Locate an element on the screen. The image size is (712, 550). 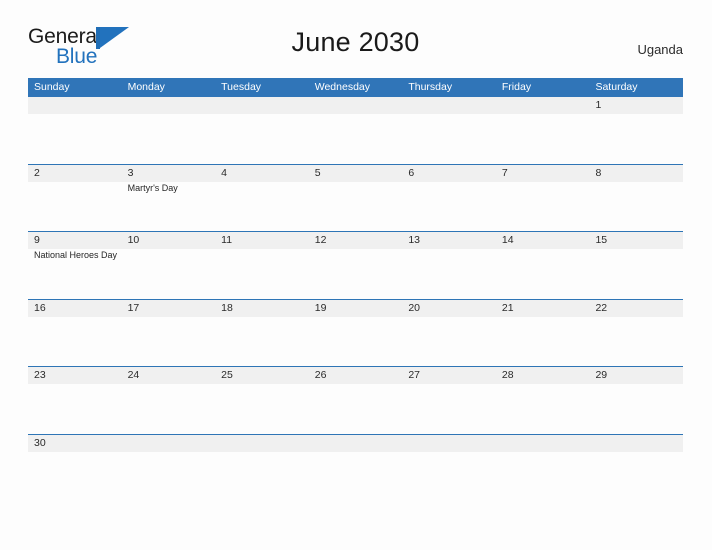
calendar-week-cells: 30 is located at coordinates (356, 448).